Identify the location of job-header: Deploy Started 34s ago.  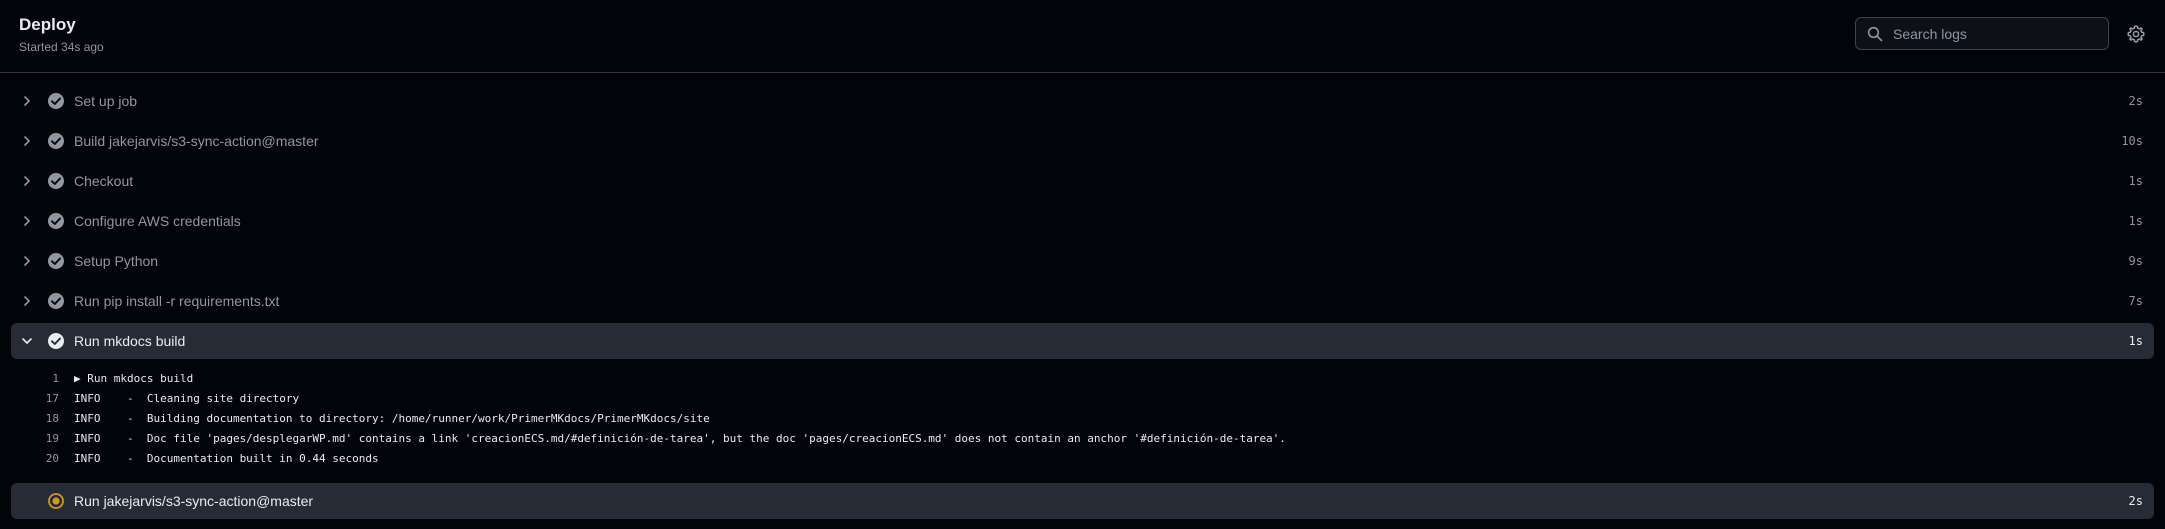
(1082, 36).